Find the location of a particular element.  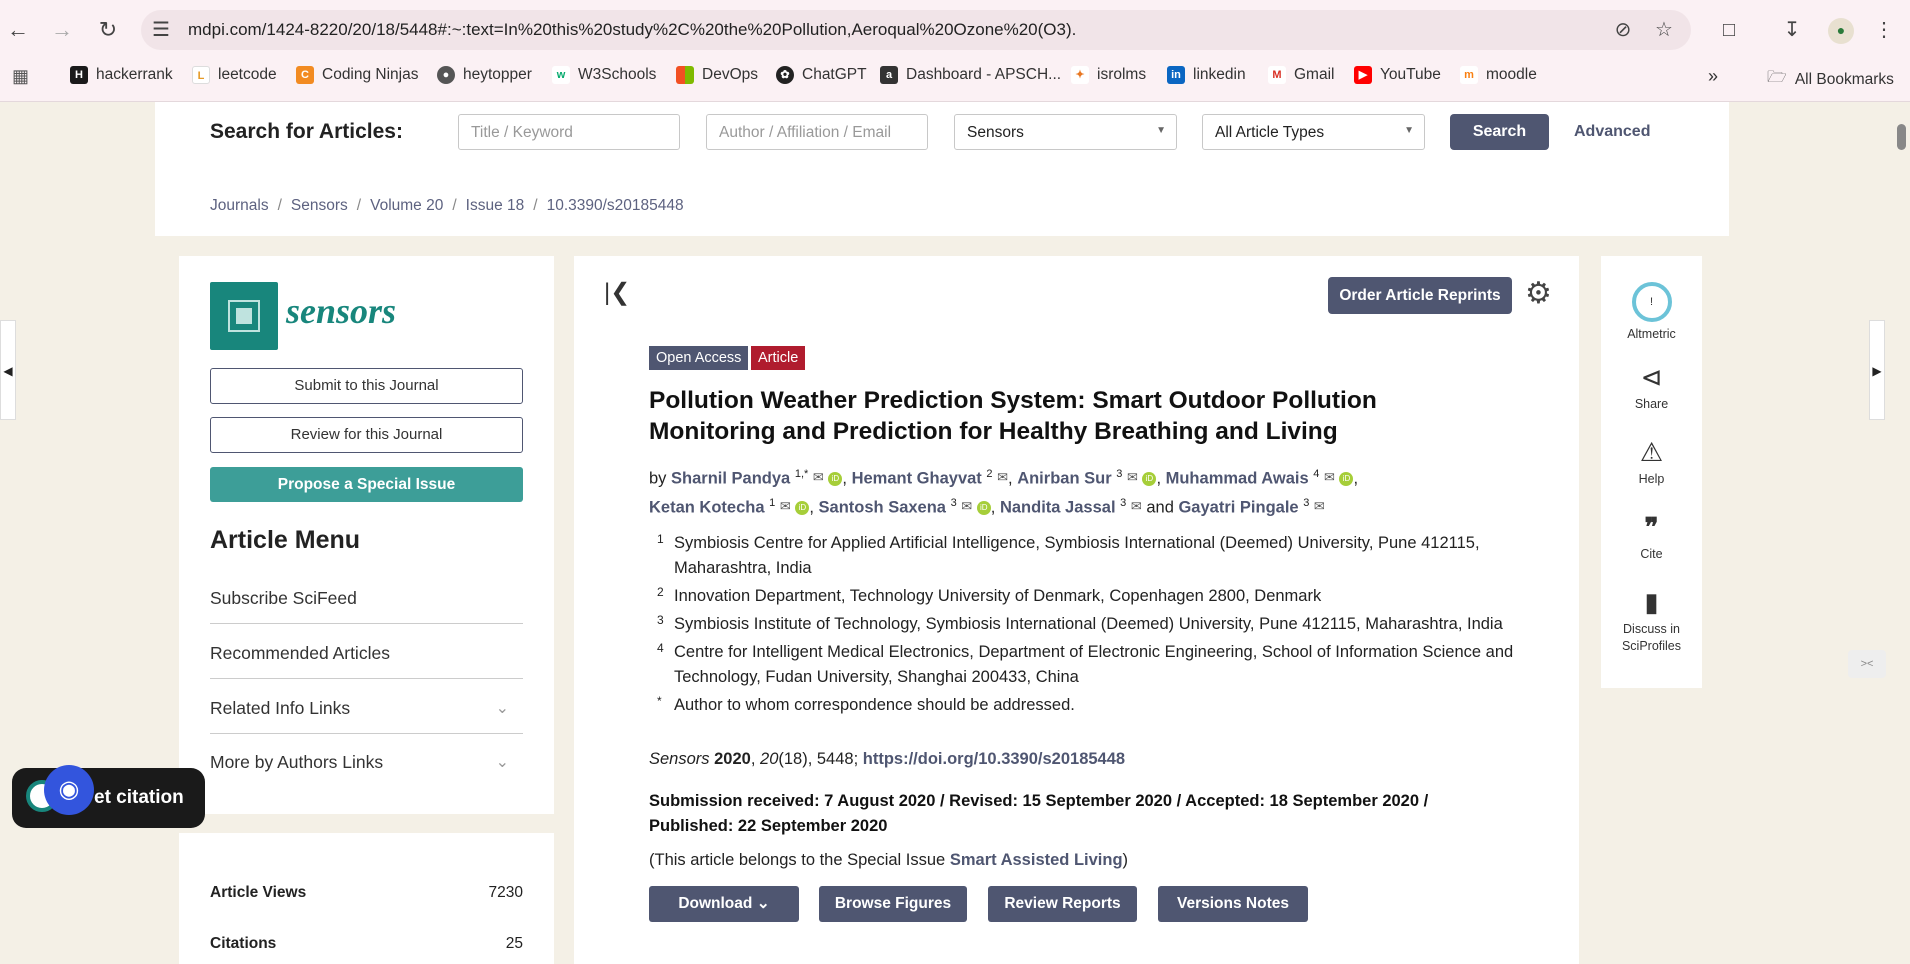

profile-avatar: ● is located at coordinates (1841, 31).